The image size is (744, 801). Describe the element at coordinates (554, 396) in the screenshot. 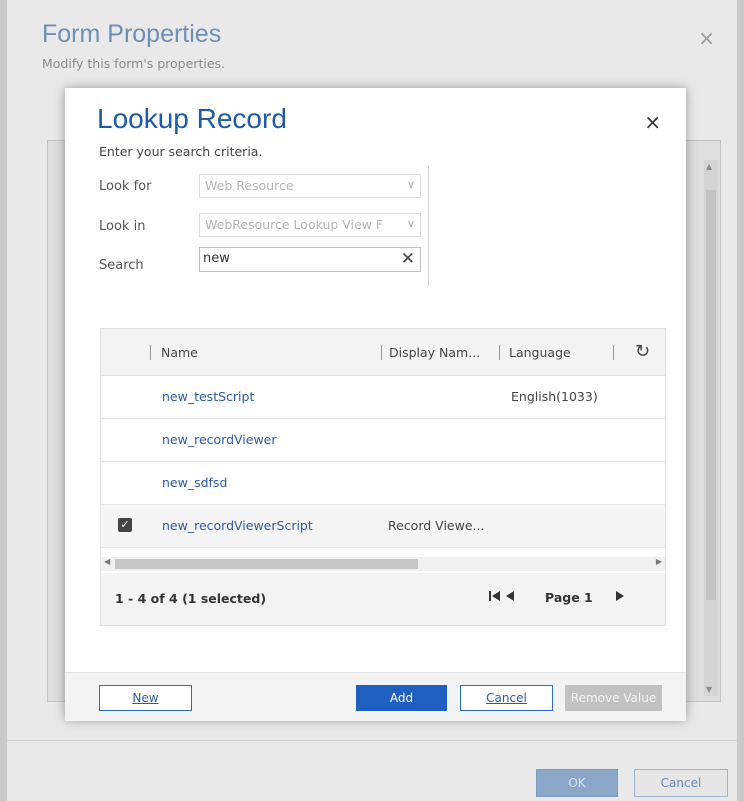

I see `row-language: English(1033)` at that location.